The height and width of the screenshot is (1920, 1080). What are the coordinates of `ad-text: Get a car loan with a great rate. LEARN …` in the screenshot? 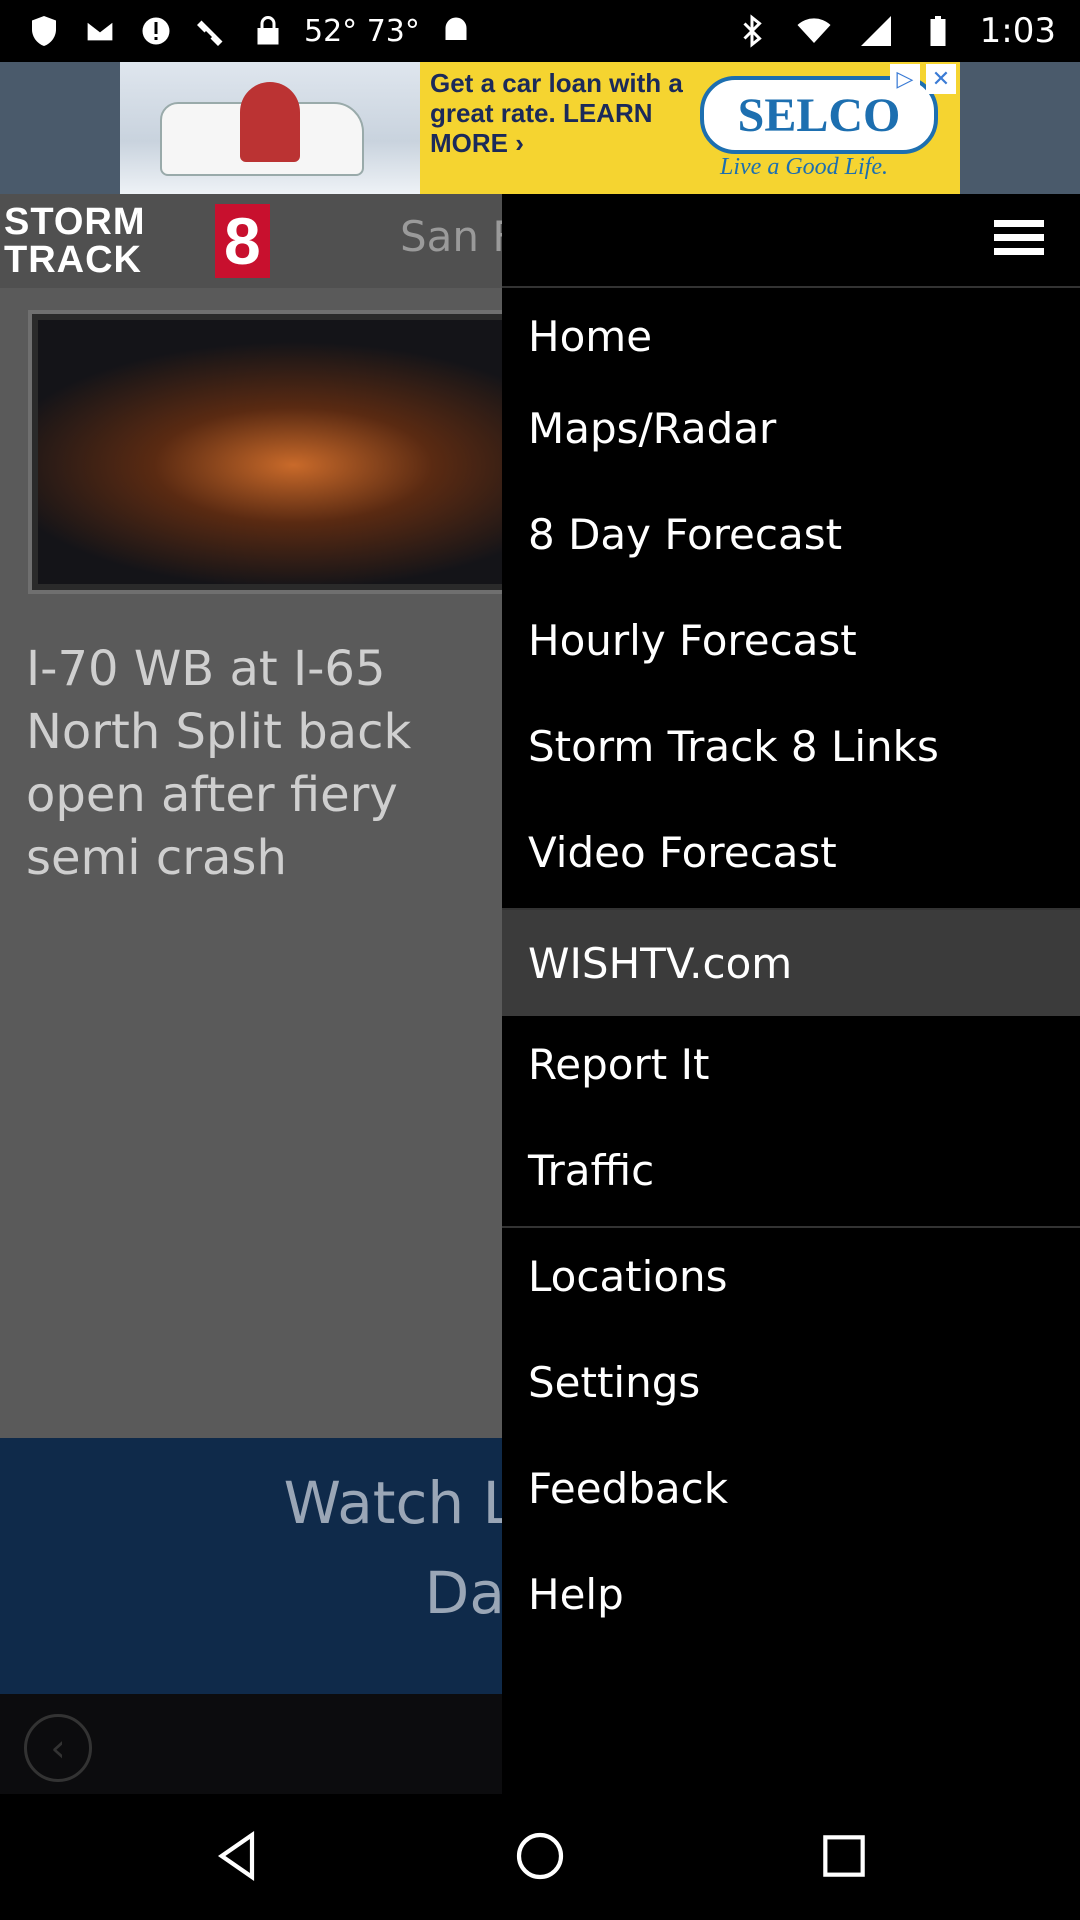 It's located at (556, 113).